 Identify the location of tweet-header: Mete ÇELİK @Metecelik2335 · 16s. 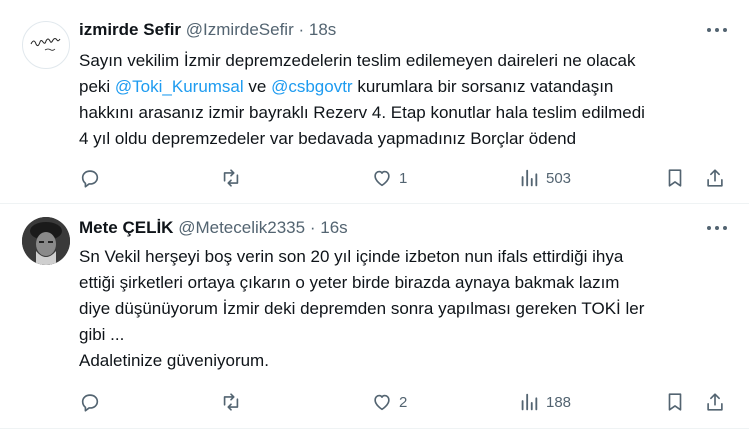
(213, 228).